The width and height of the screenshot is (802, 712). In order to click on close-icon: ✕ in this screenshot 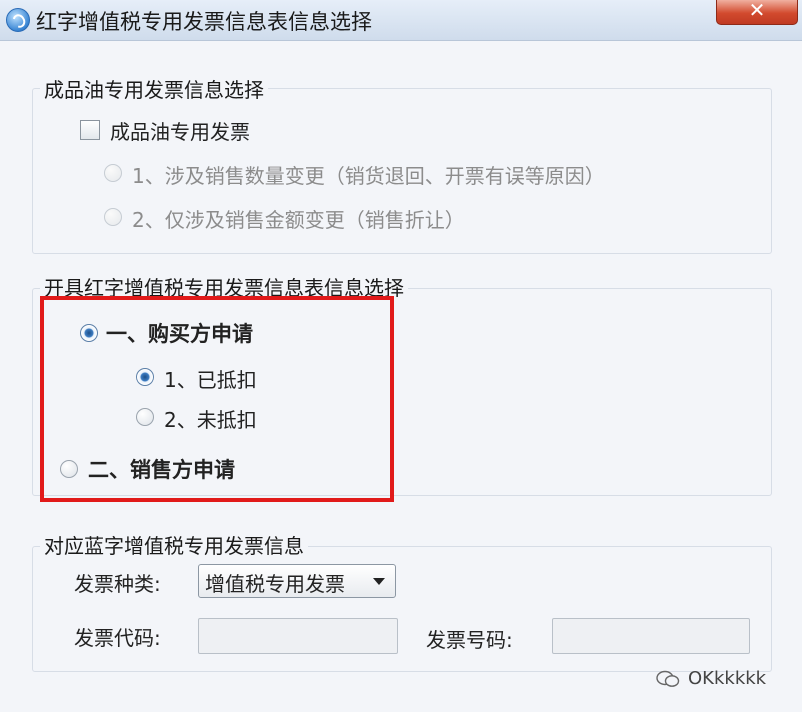, I will do `click(757, 11)`.